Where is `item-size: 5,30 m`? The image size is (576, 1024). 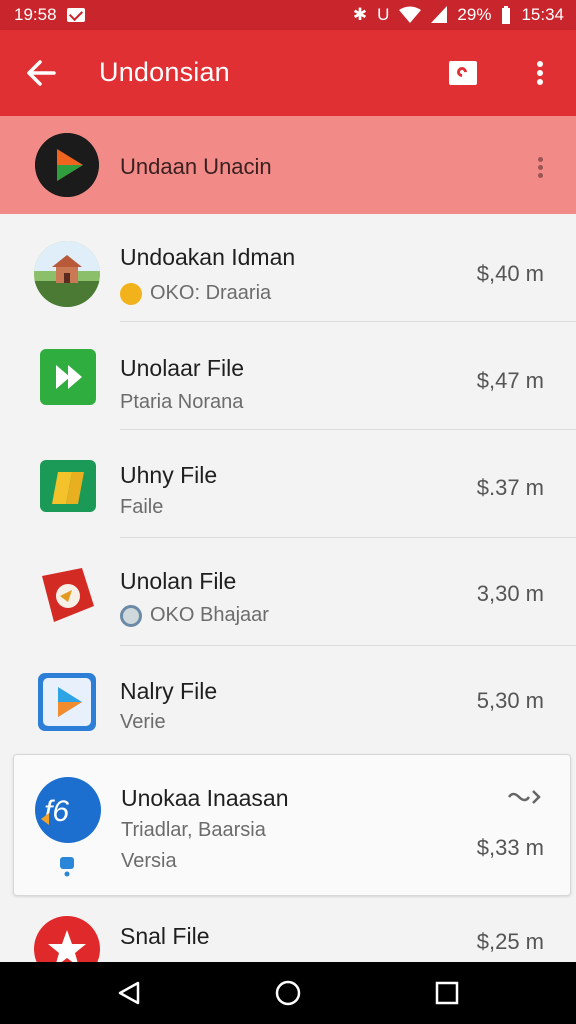
item-size: 5,30 m is located at coordinates (510, 700).